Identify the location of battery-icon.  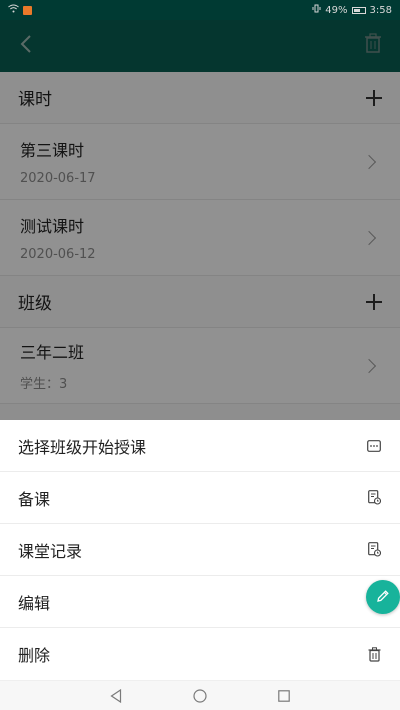
(358, 10).